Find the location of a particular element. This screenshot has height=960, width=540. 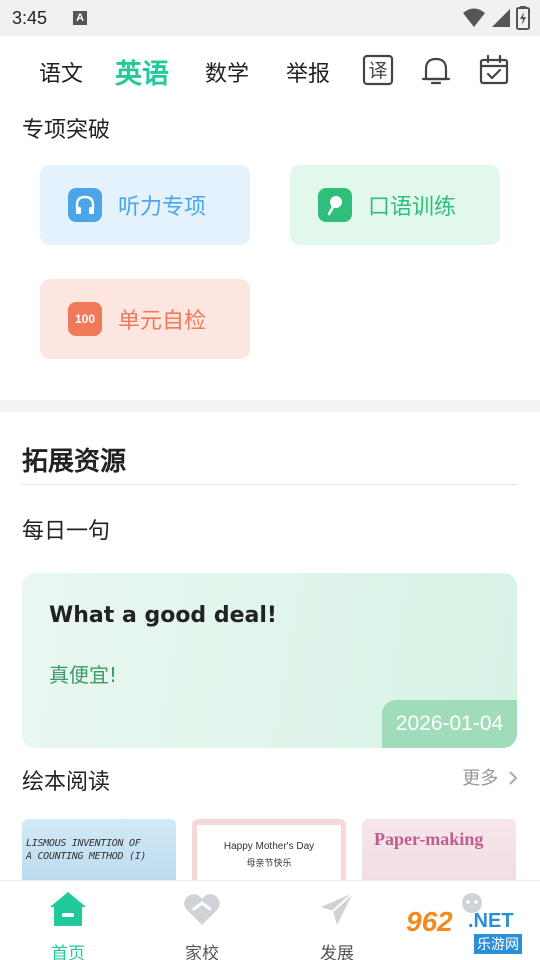

bell-icon is located at coordinates (436, 70).